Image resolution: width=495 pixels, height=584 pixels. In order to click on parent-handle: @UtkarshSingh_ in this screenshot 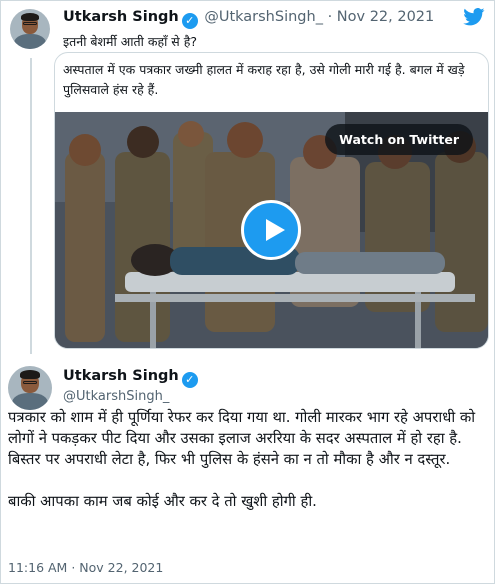, I will do `click(263, 17)`.